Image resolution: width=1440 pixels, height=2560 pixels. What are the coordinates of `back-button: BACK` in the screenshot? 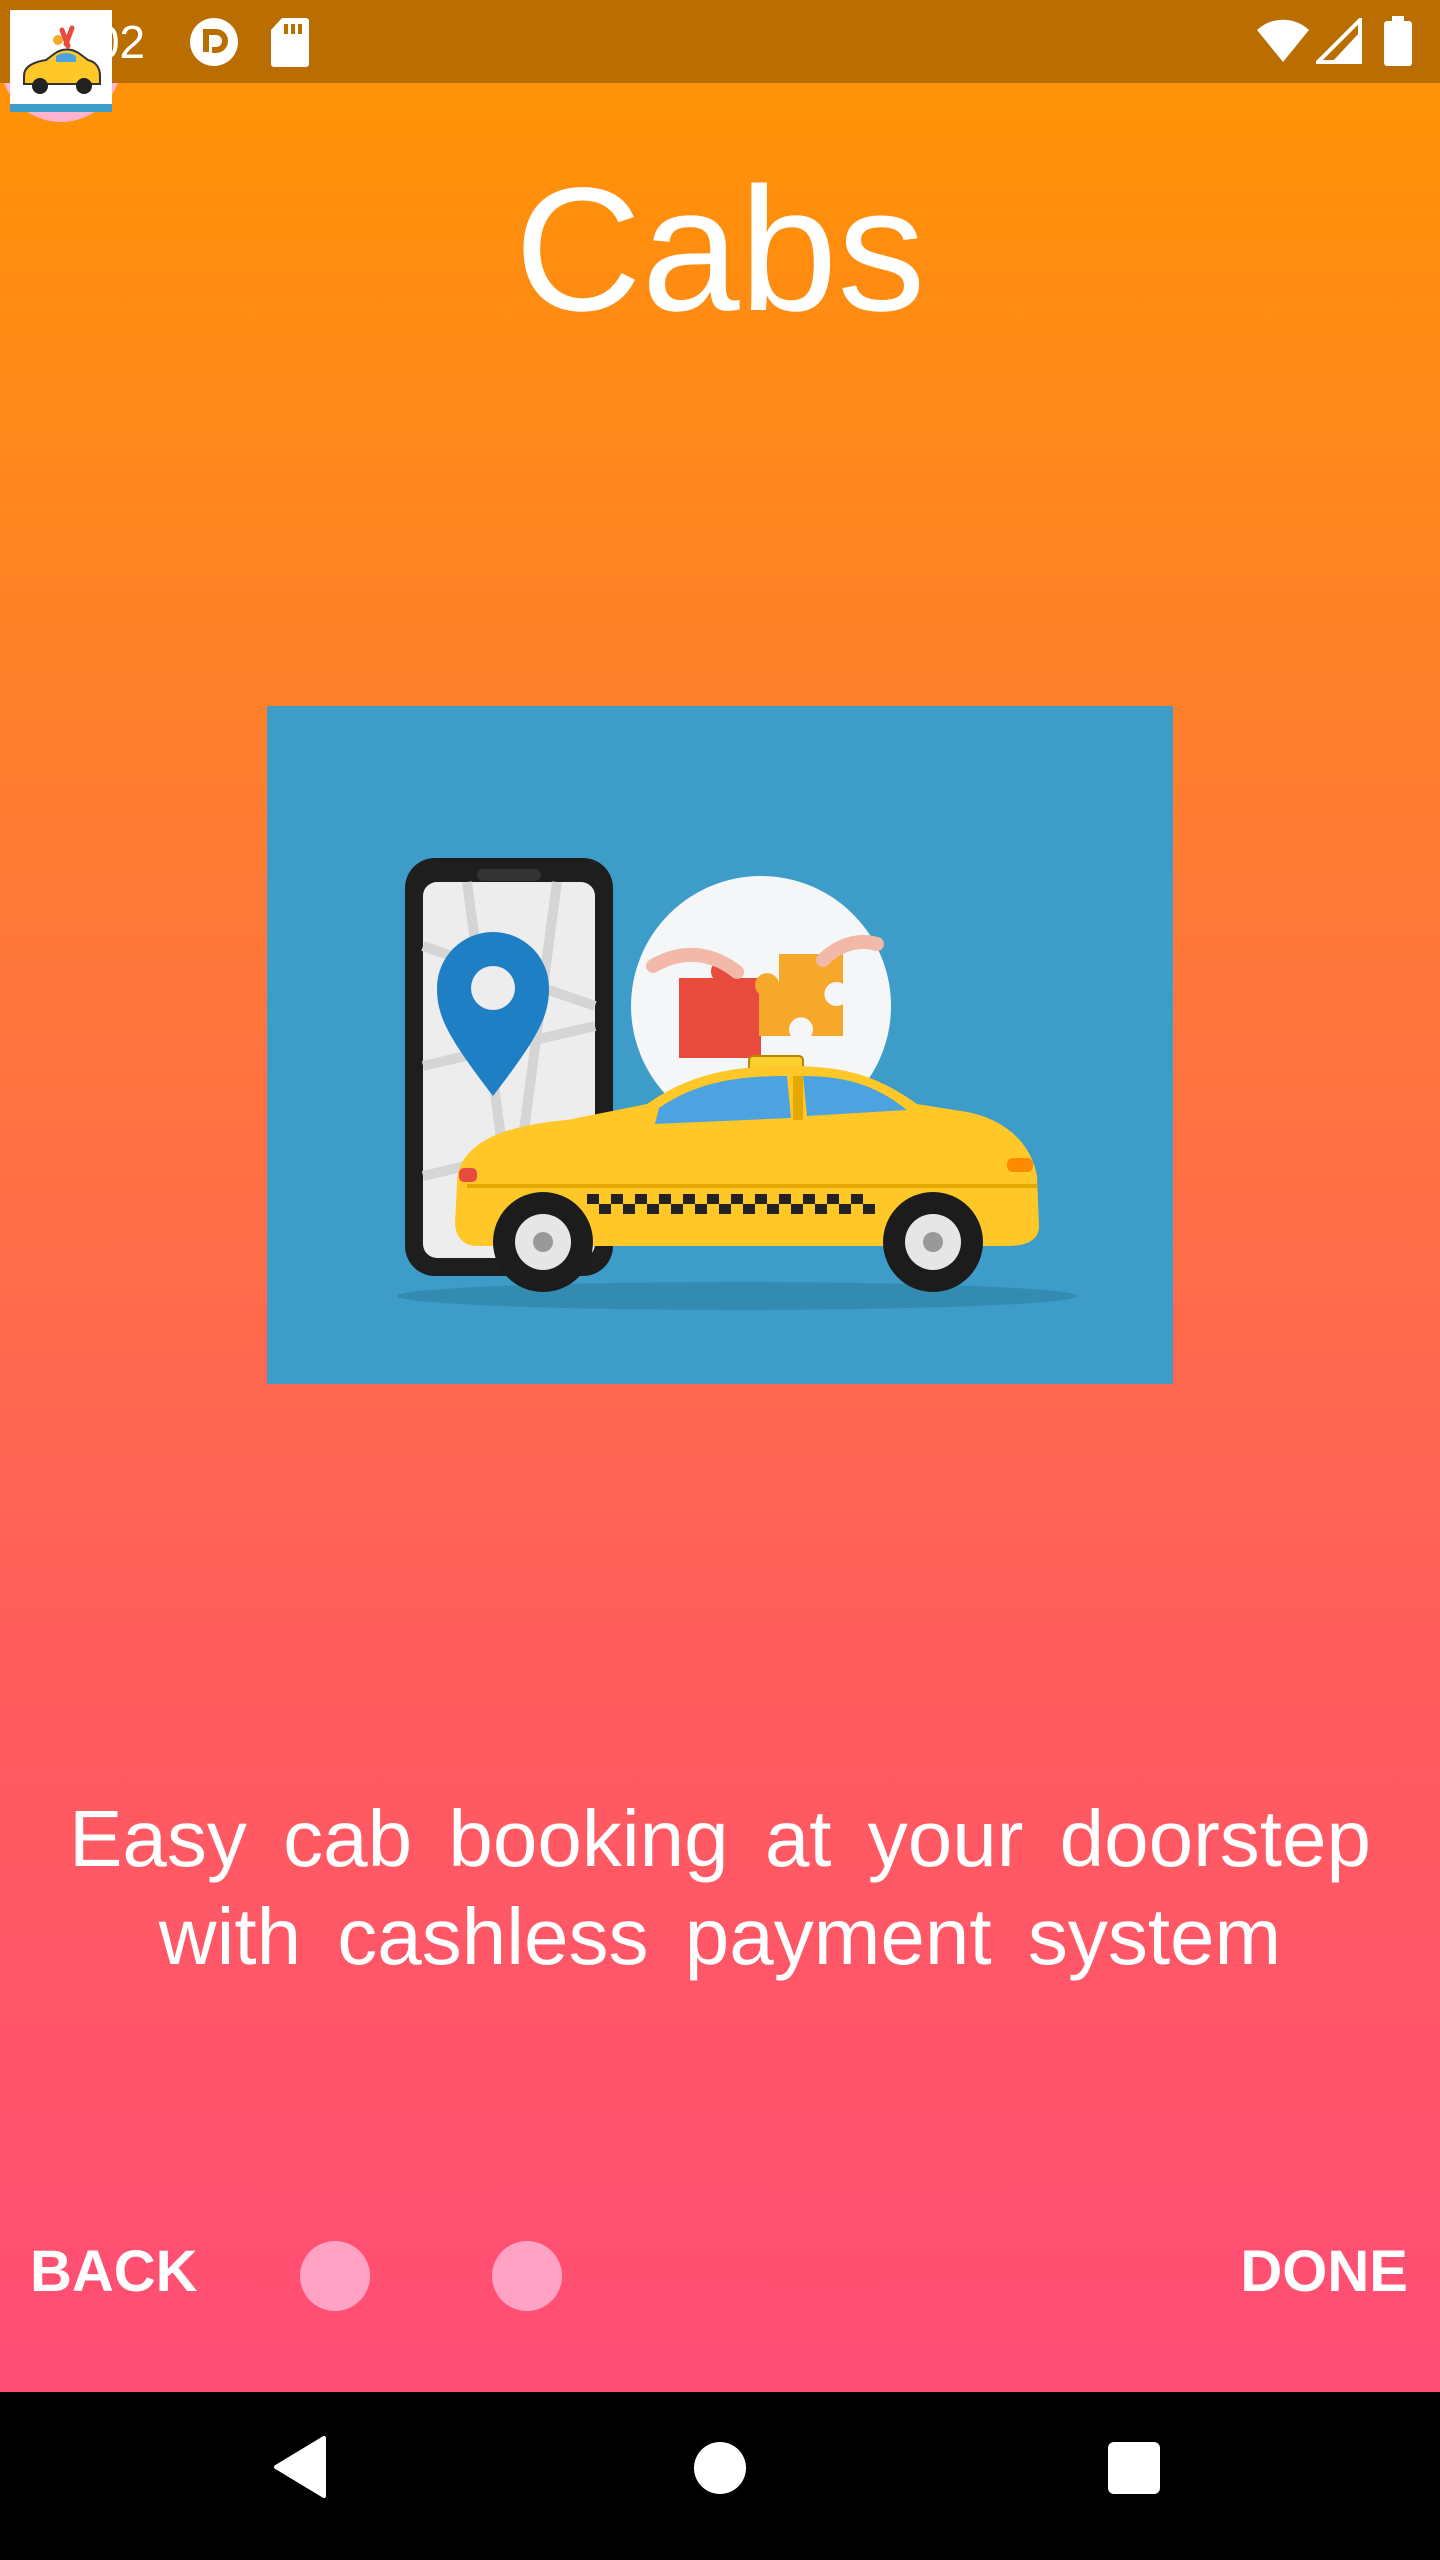 It's located at (114, 2272).